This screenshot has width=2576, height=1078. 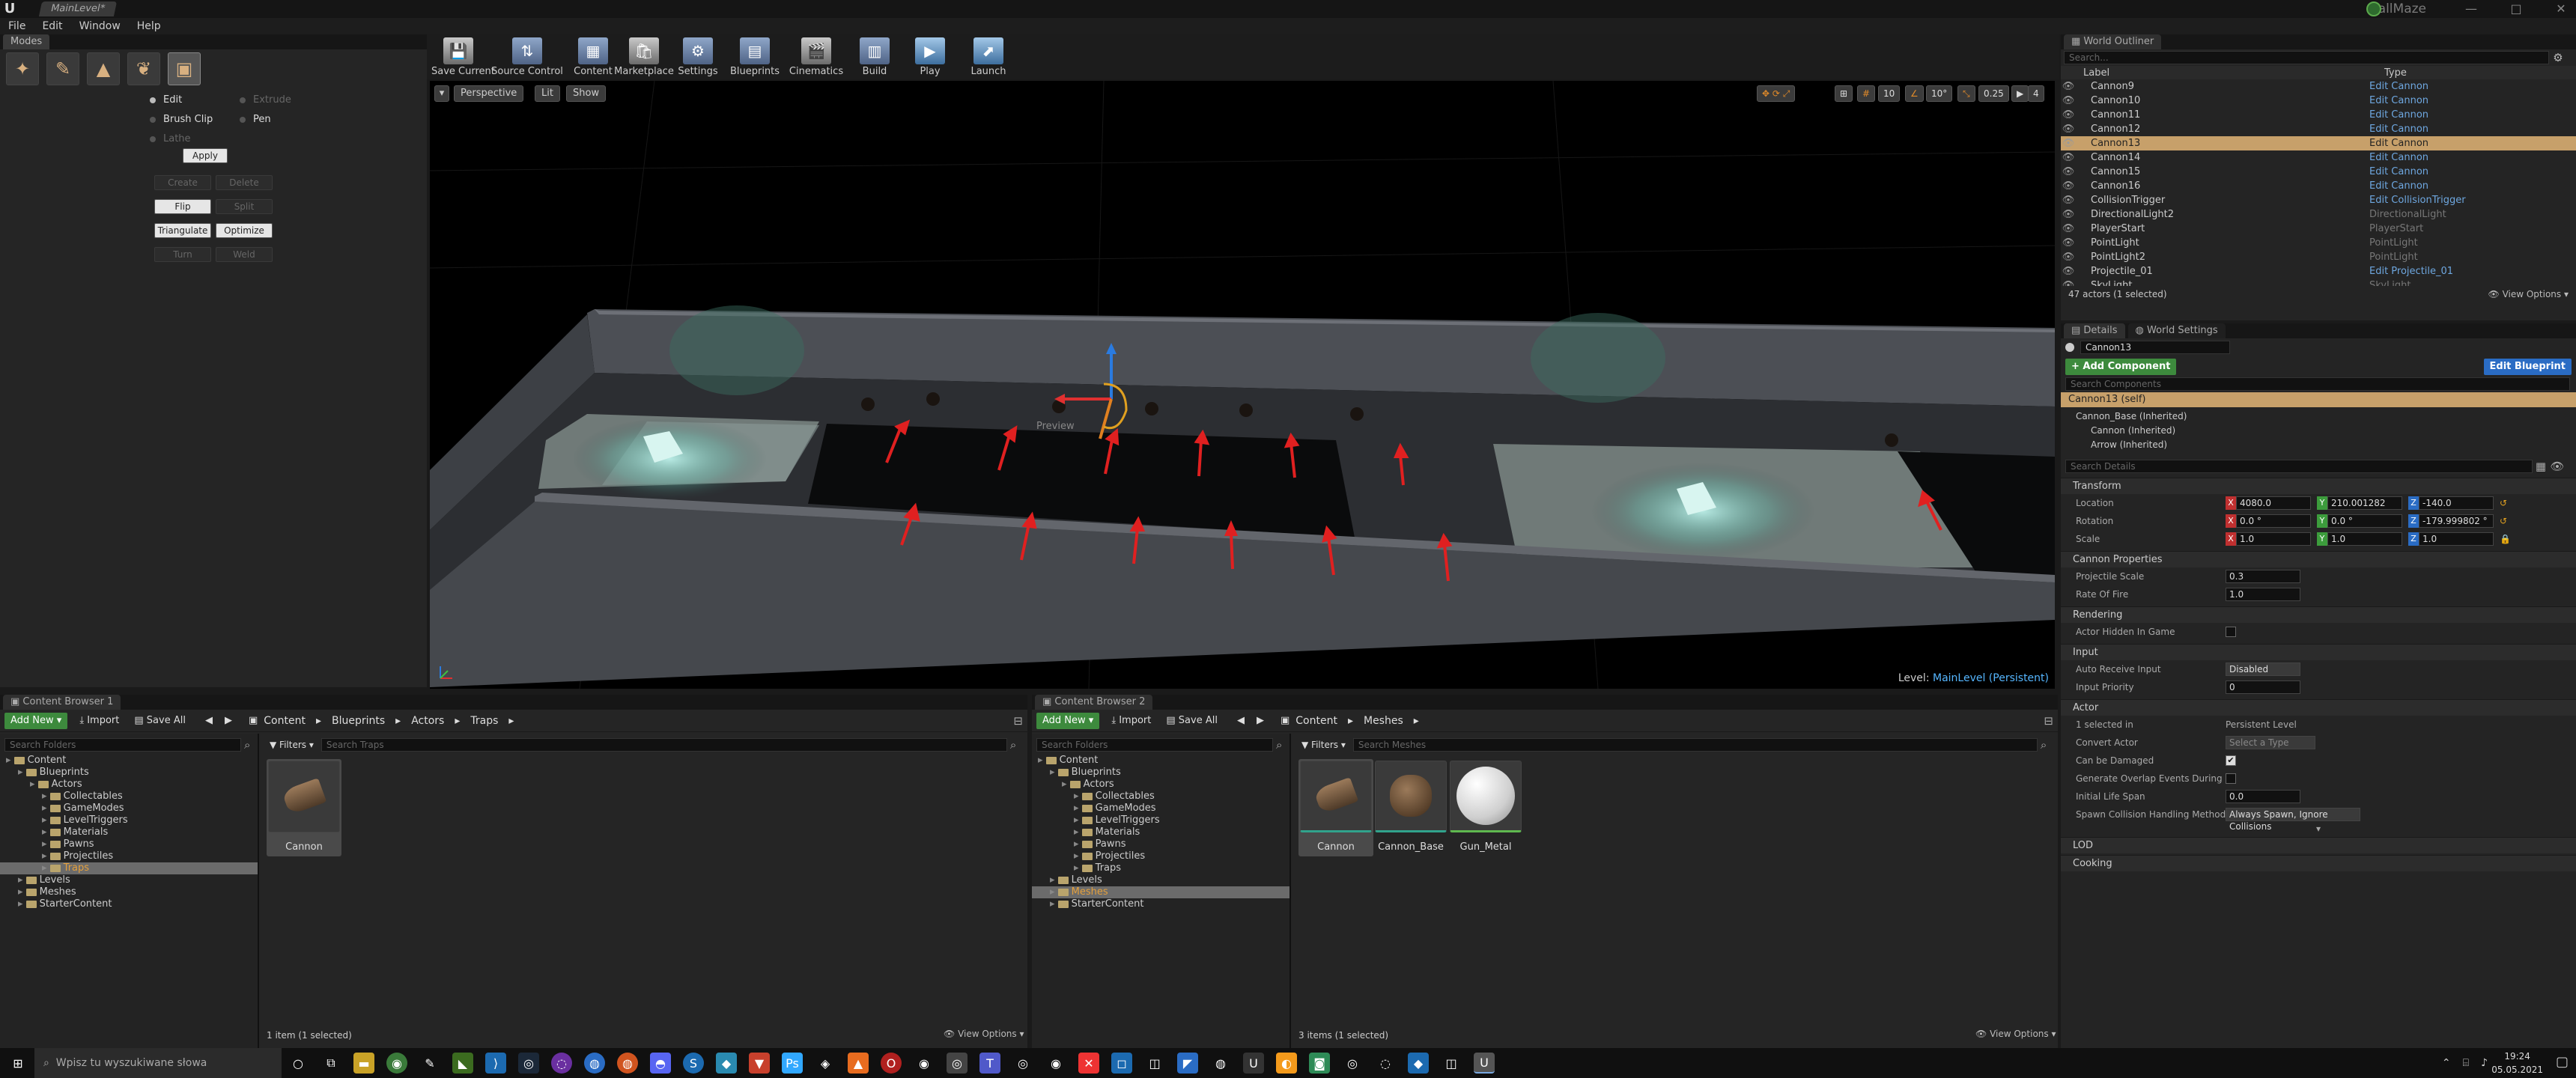 What do you see at coordinates (2273, 521) in the screenshot?
I see `rotation-x-field: 0.0 °` at bounding box center [2273, 521].